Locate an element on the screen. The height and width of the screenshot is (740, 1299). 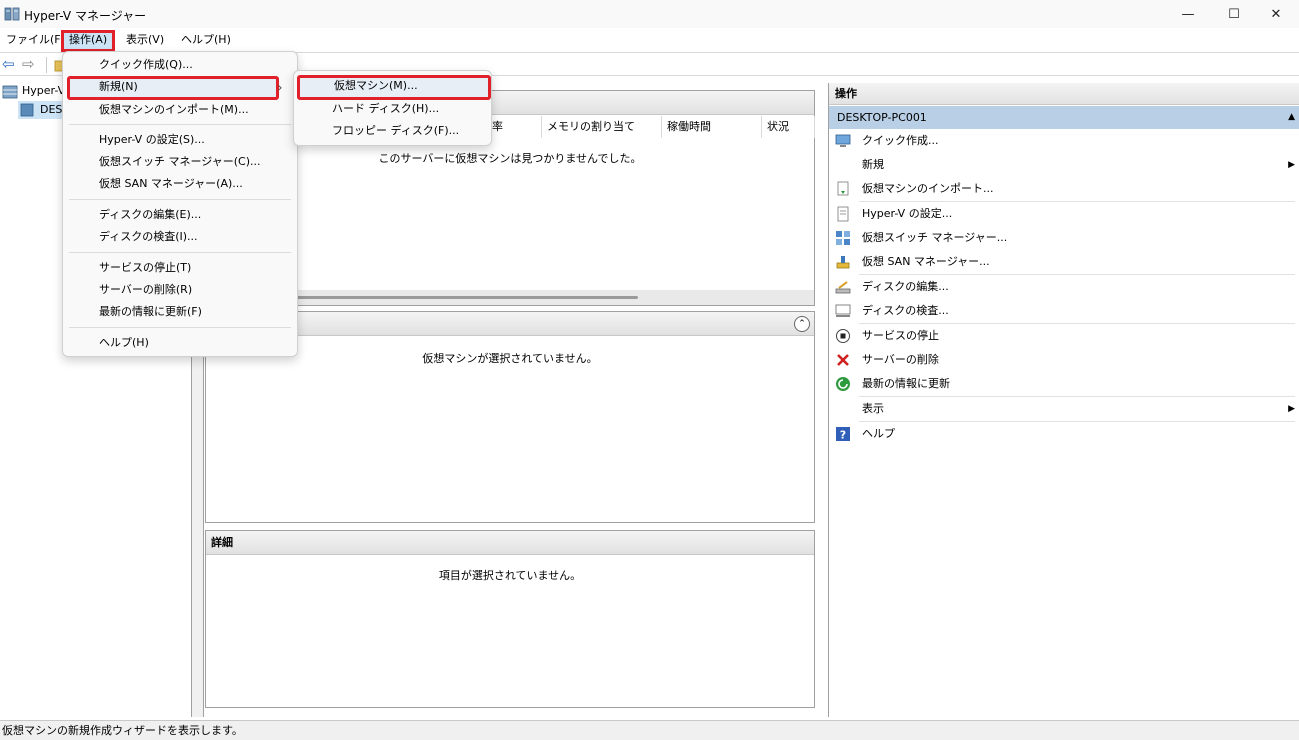
column-memory: メモリの割り当て is located at coordinates (602, 127).